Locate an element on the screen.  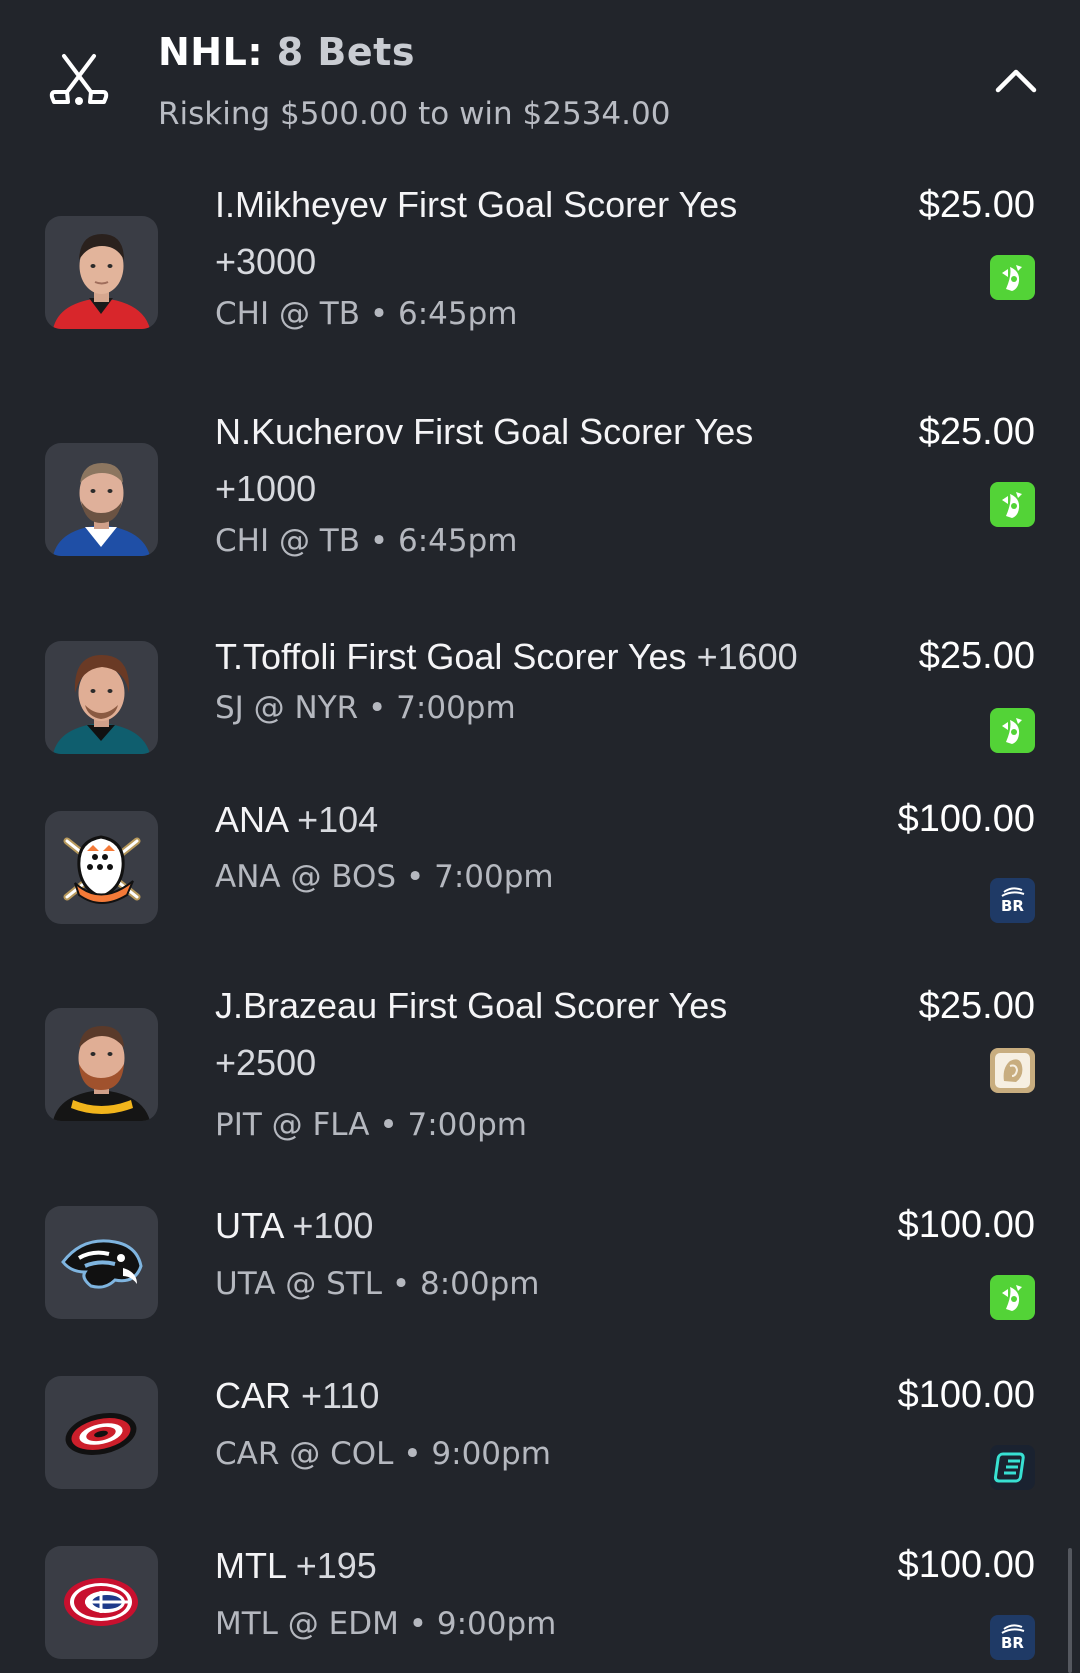
bet-row: UTA +100 UTA @ STL • 8:00pm $100.00 is located at coordinates (540, 1265).